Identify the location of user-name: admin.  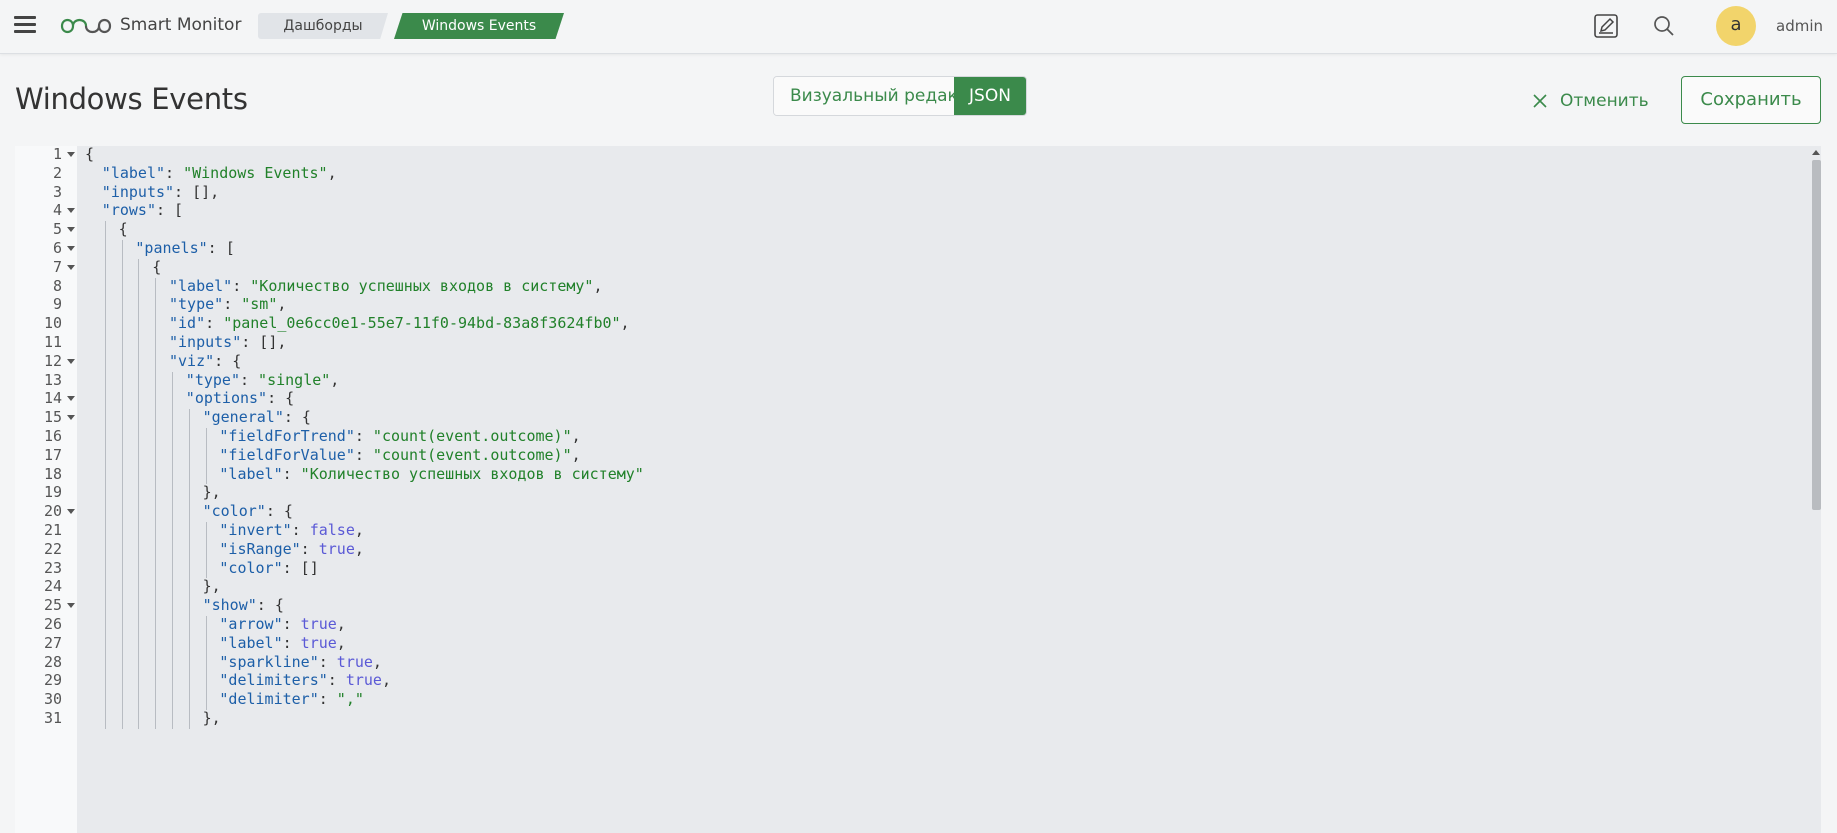
(1799, 26).